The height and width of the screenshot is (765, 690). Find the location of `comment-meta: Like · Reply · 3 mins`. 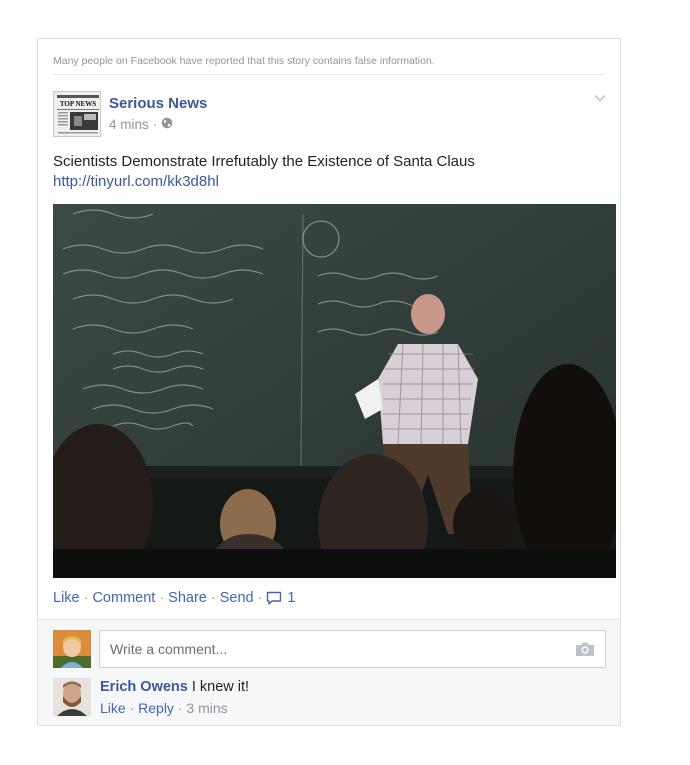

comment-meta: Like · Reply · 3 mins is located at coordinates (164, 708).